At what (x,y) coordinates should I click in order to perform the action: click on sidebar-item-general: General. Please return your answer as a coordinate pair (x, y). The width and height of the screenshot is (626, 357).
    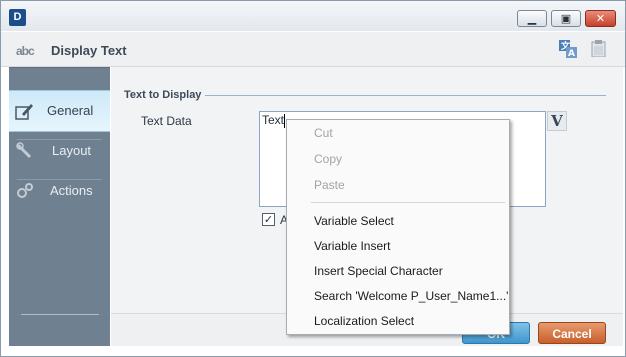
    Looking at the image, I should click on (59, 111).